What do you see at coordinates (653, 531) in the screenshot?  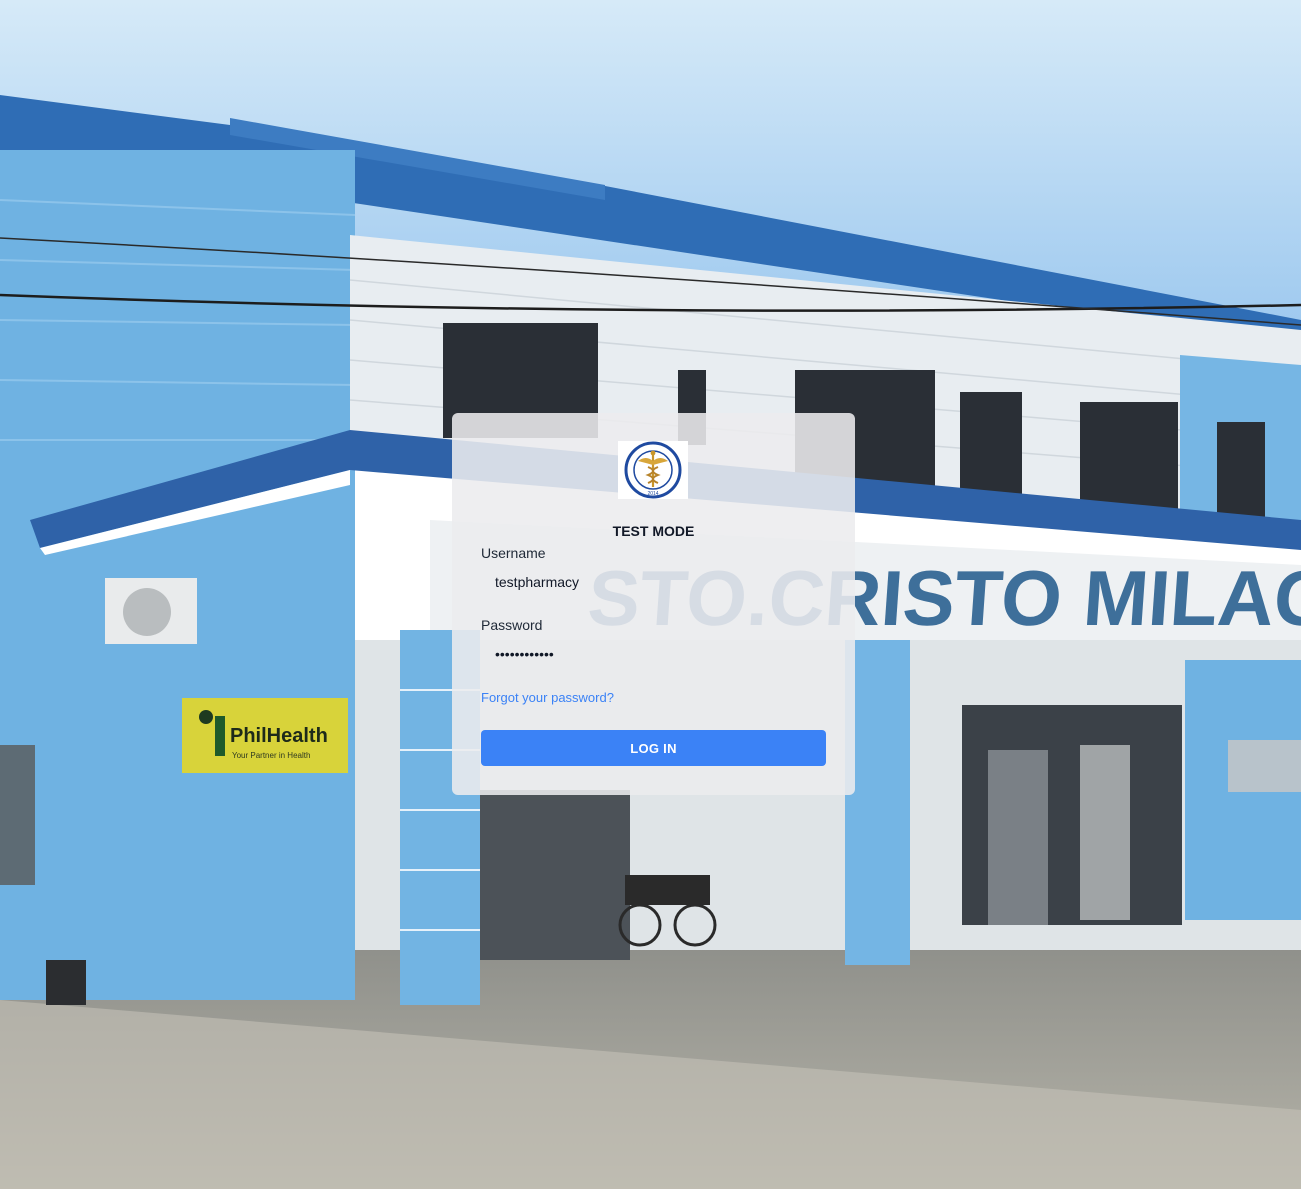 I see `test-mode-label: TEST MODE` at bounding box center [653, 531].